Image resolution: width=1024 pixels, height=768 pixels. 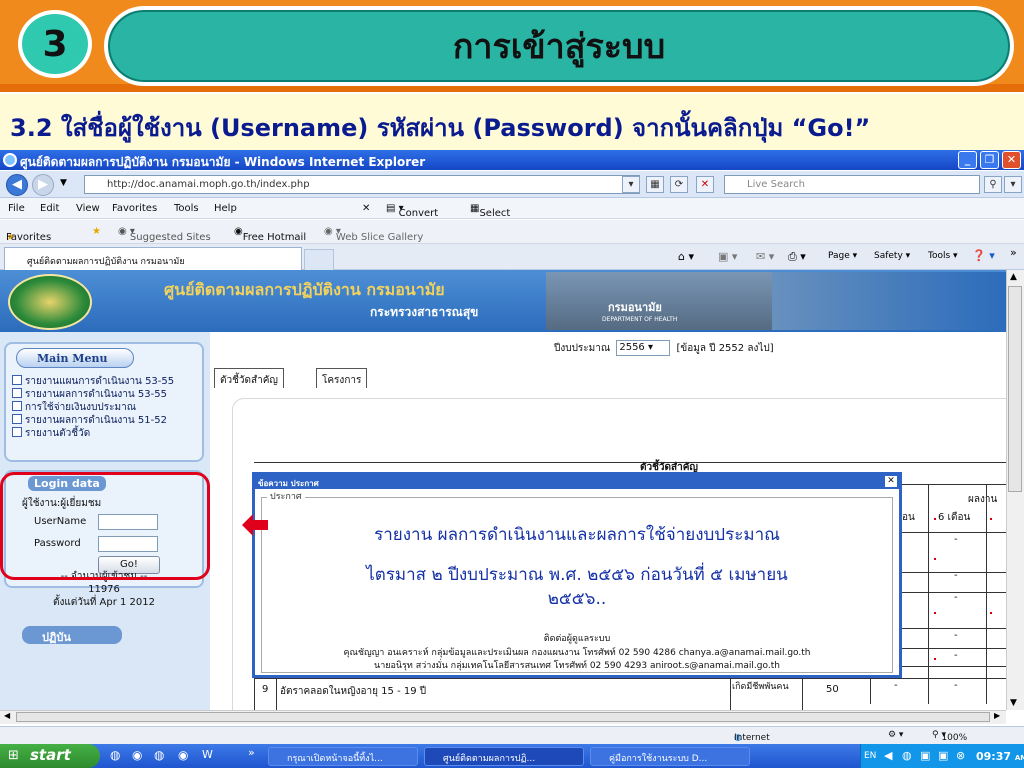 I want to click on tab-projects: โครงการ, so click(x=342, y=378).